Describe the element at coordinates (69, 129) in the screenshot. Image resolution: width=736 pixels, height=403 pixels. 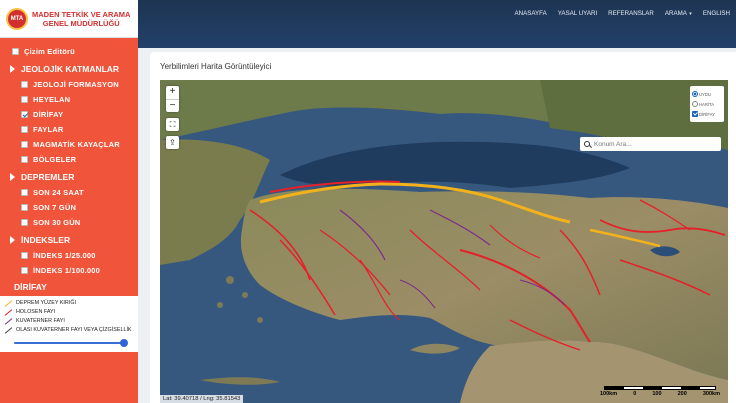
I see `layer-faylar: FAYLAR` at that location.